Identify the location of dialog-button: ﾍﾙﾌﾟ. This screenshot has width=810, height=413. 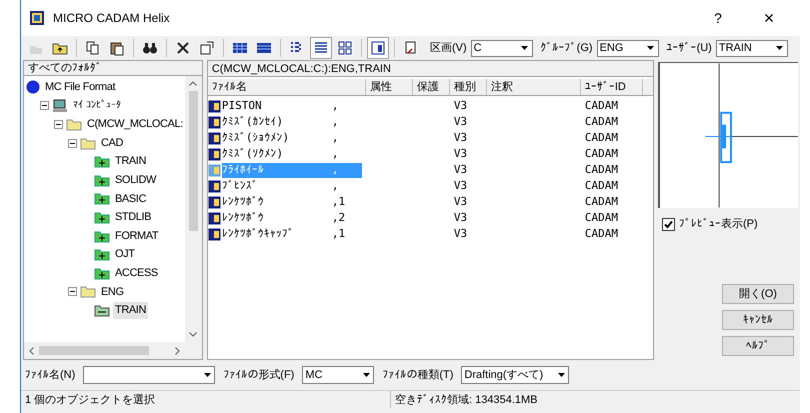
(758, 346).